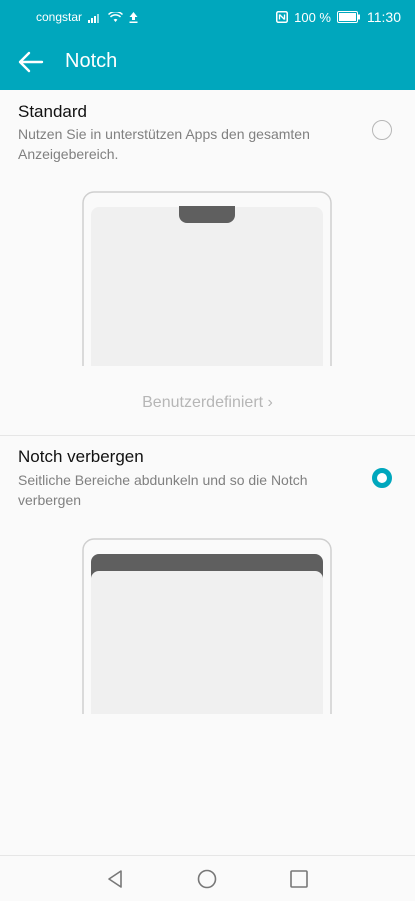 This screenshot has width=415, height=901. Describe the element at coordinates (31, 62) in the screenshot. I see `arrow-left-icon` at that location.